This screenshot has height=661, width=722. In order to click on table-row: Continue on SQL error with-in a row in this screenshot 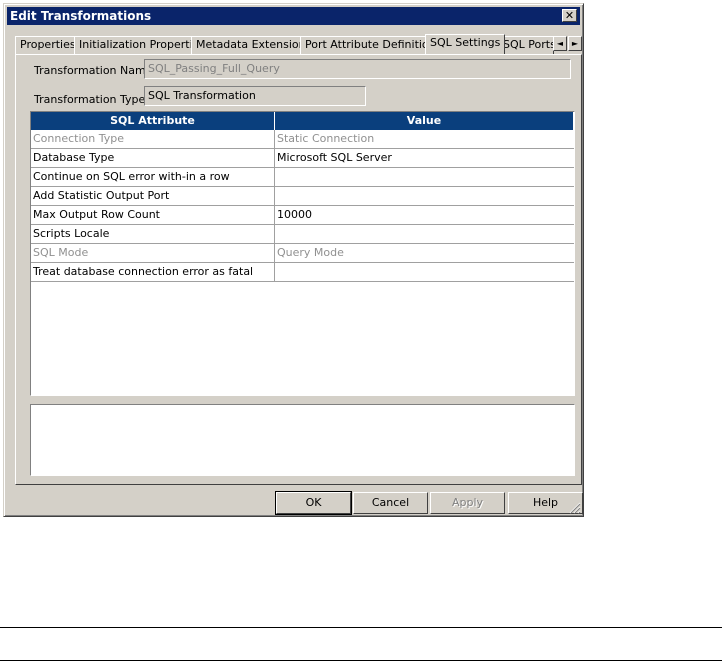, I will do `click(302, 177)`.